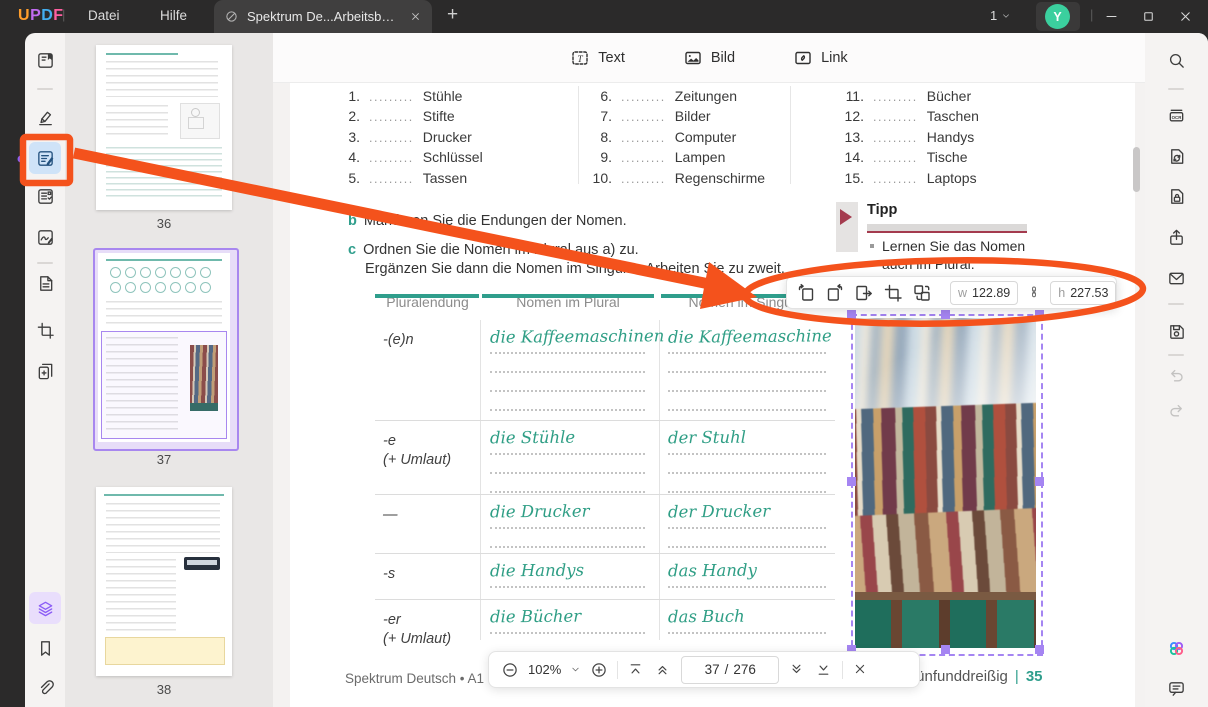 This screenshot has width=1208, height=707. Describe the element at coordinates (597, 58) in the screenshot. I see `text-tool-button: T Text` at that location.